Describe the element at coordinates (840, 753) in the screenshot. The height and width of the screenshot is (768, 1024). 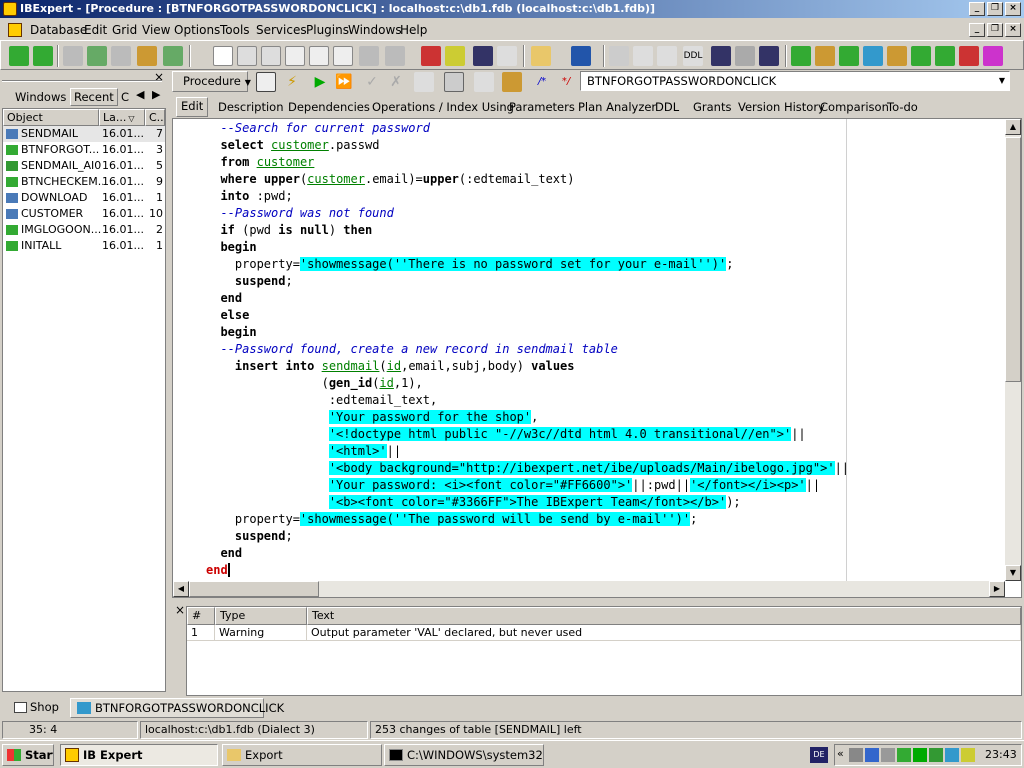
I see `tray-expand-icon: «` at that location.